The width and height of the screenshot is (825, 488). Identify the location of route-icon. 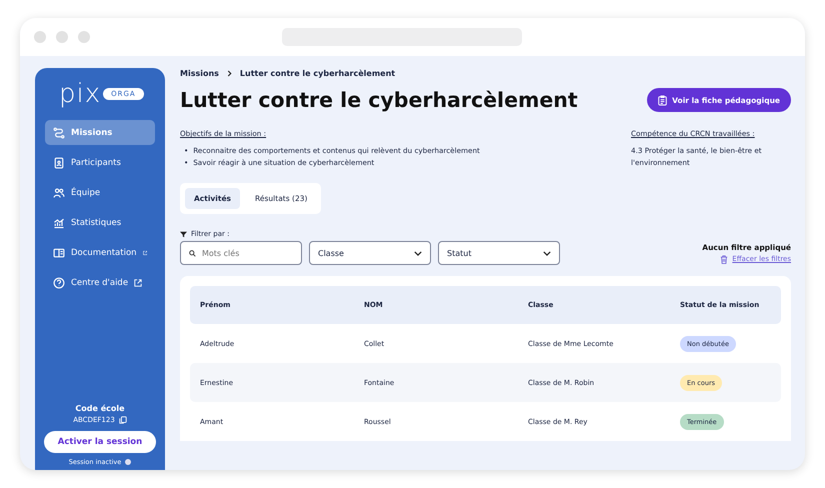
(59, 132).